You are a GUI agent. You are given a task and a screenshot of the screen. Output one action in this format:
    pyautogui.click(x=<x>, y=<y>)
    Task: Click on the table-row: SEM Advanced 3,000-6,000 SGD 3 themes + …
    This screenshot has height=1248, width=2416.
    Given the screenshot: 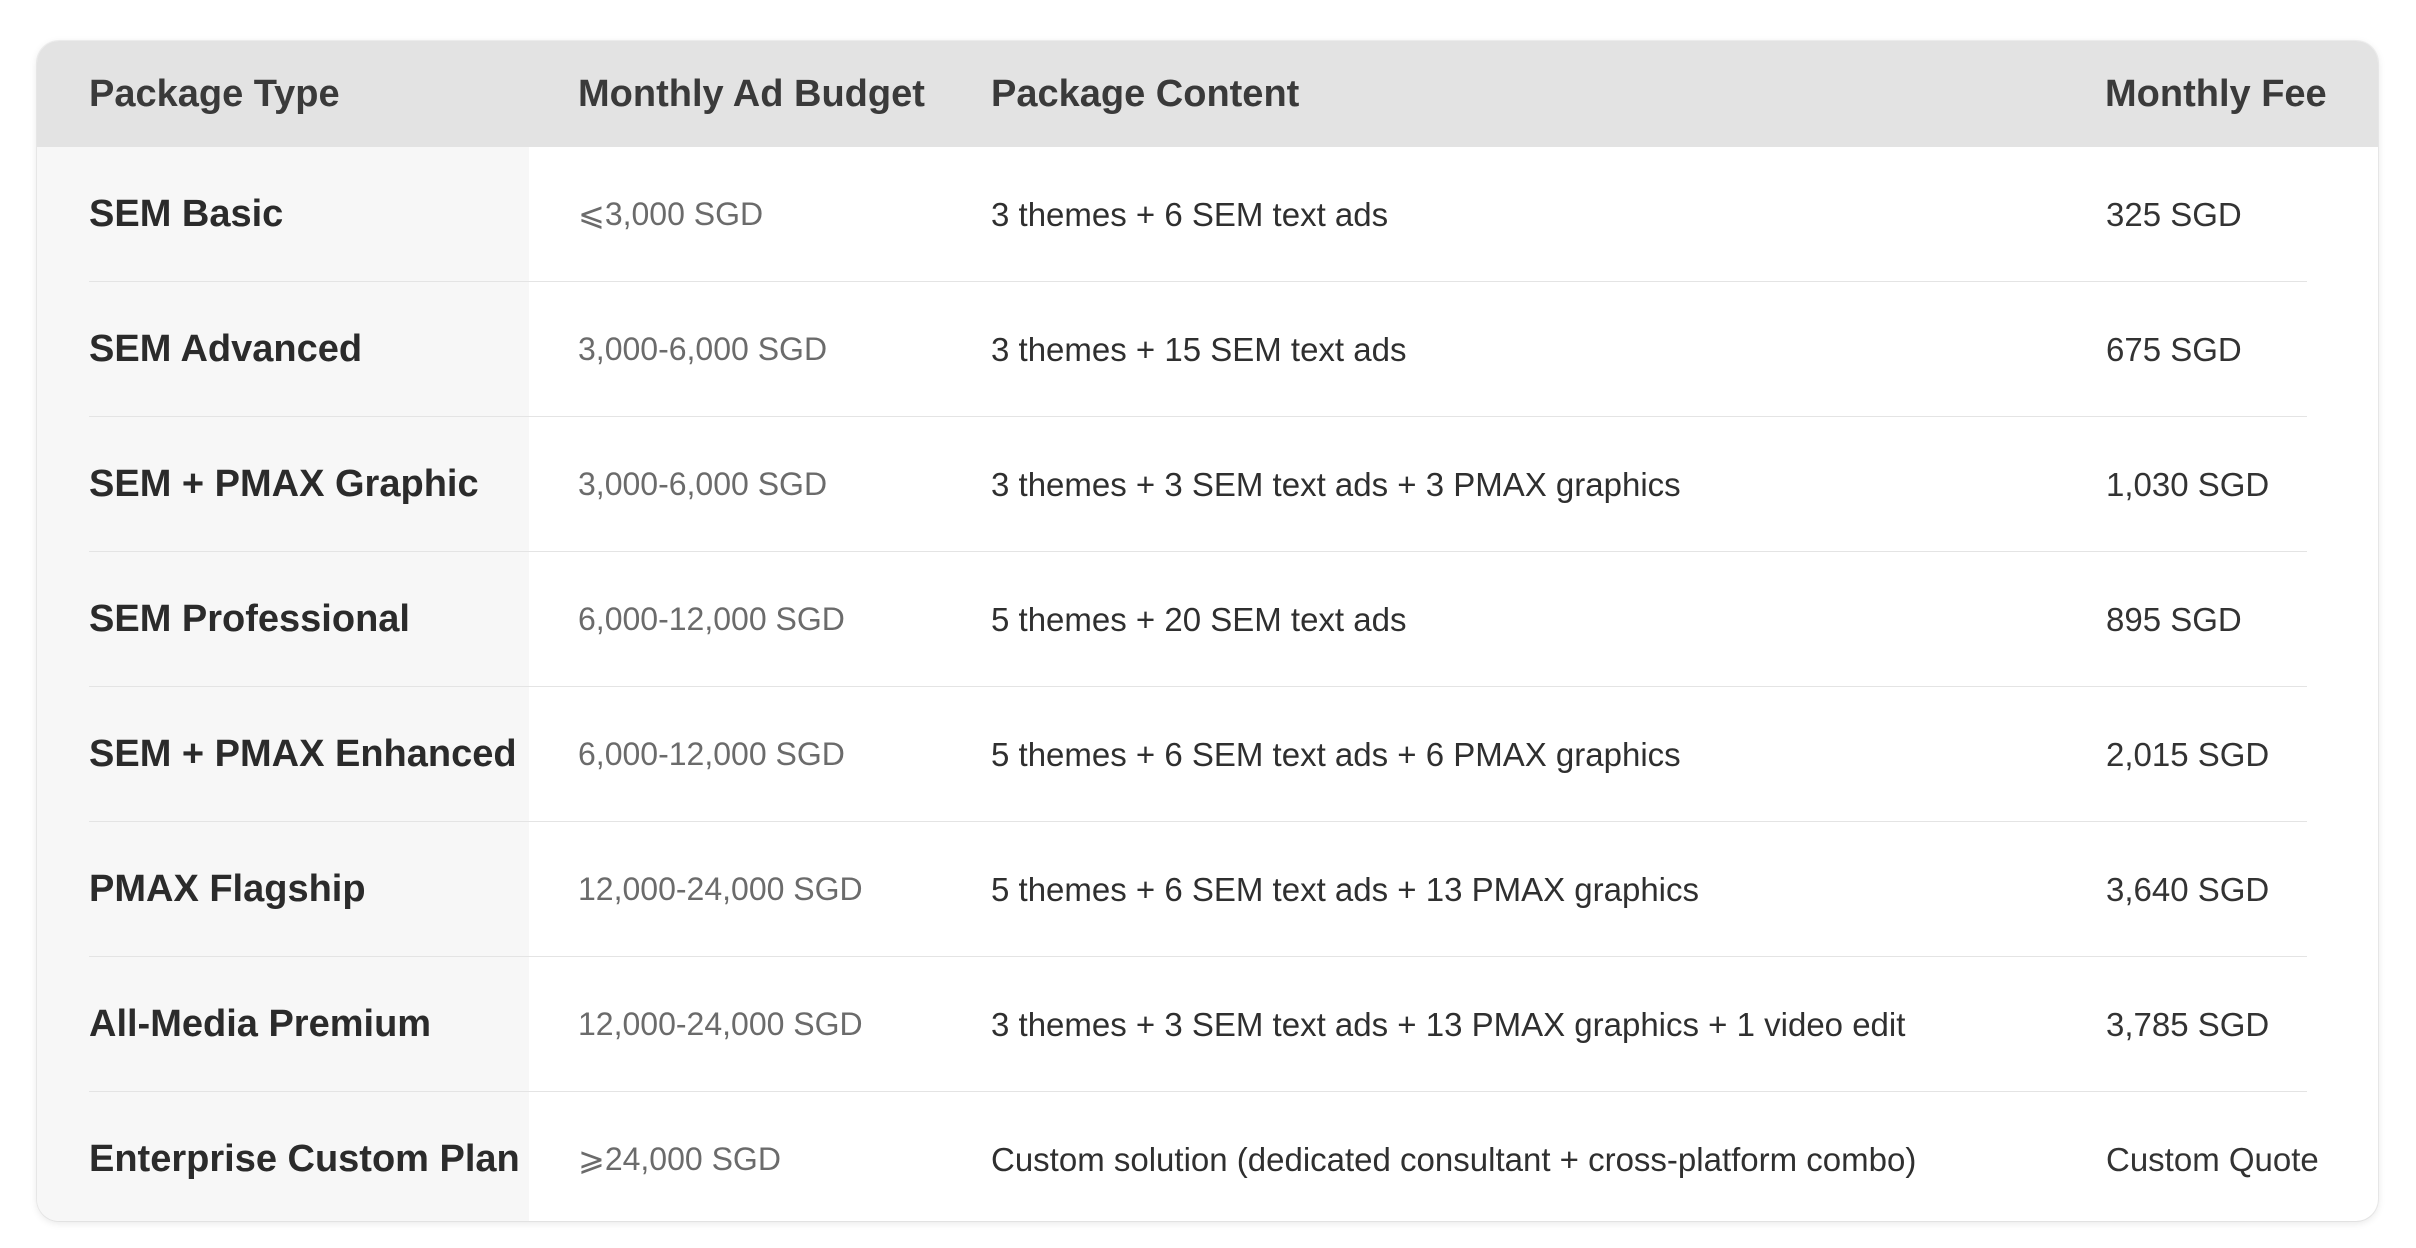 What is the action you would take?
    pyautogui.click(x=1207, y=349)
    